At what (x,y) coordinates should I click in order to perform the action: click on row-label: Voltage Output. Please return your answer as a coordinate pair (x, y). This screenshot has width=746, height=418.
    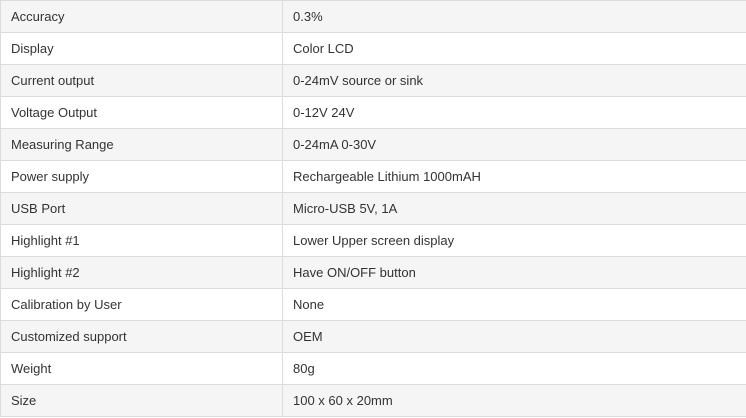
    Looking at the image, I should click on (141, 112).